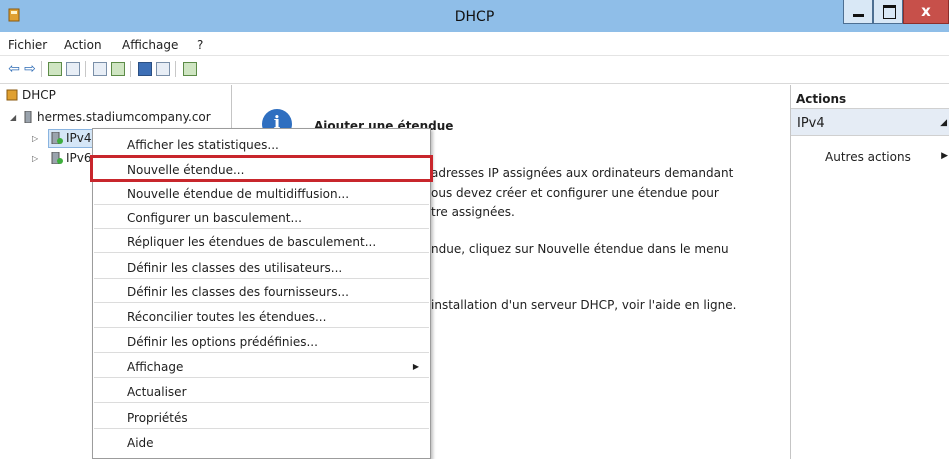 The height and width of the screenshot is (459, 949). Describe the element at coordinates (83, 45) in the screenshot. I see `menu-action: Action` at that location.